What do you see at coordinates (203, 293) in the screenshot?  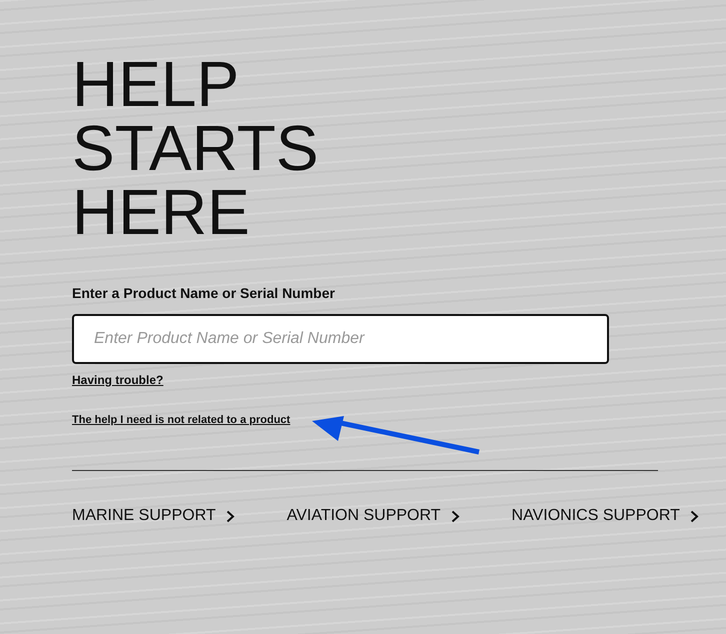 I see `search-label: Enter a Product Name or Serial Number` at bounding box center [203, 293].